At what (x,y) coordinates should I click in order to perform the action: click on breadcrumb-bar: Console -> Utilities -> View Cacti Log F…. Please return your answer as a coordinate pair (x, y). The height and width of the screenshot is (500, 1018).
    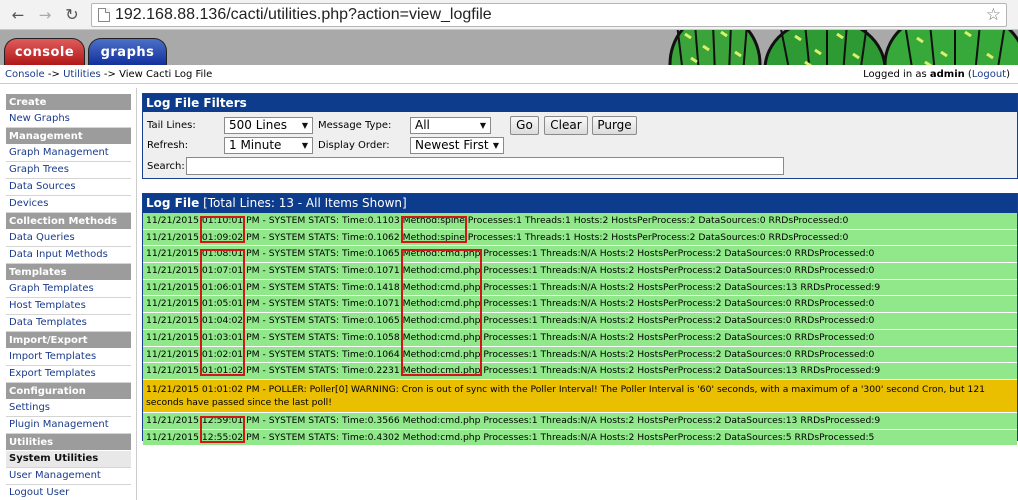
    Looking at the image, I should click on (509, 74).